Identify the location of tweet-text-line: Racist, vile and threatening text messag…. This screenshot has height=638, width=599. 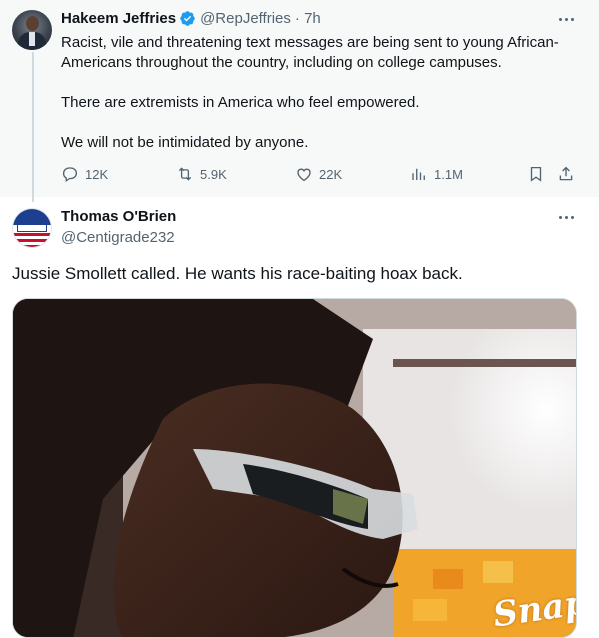
(310, 42).